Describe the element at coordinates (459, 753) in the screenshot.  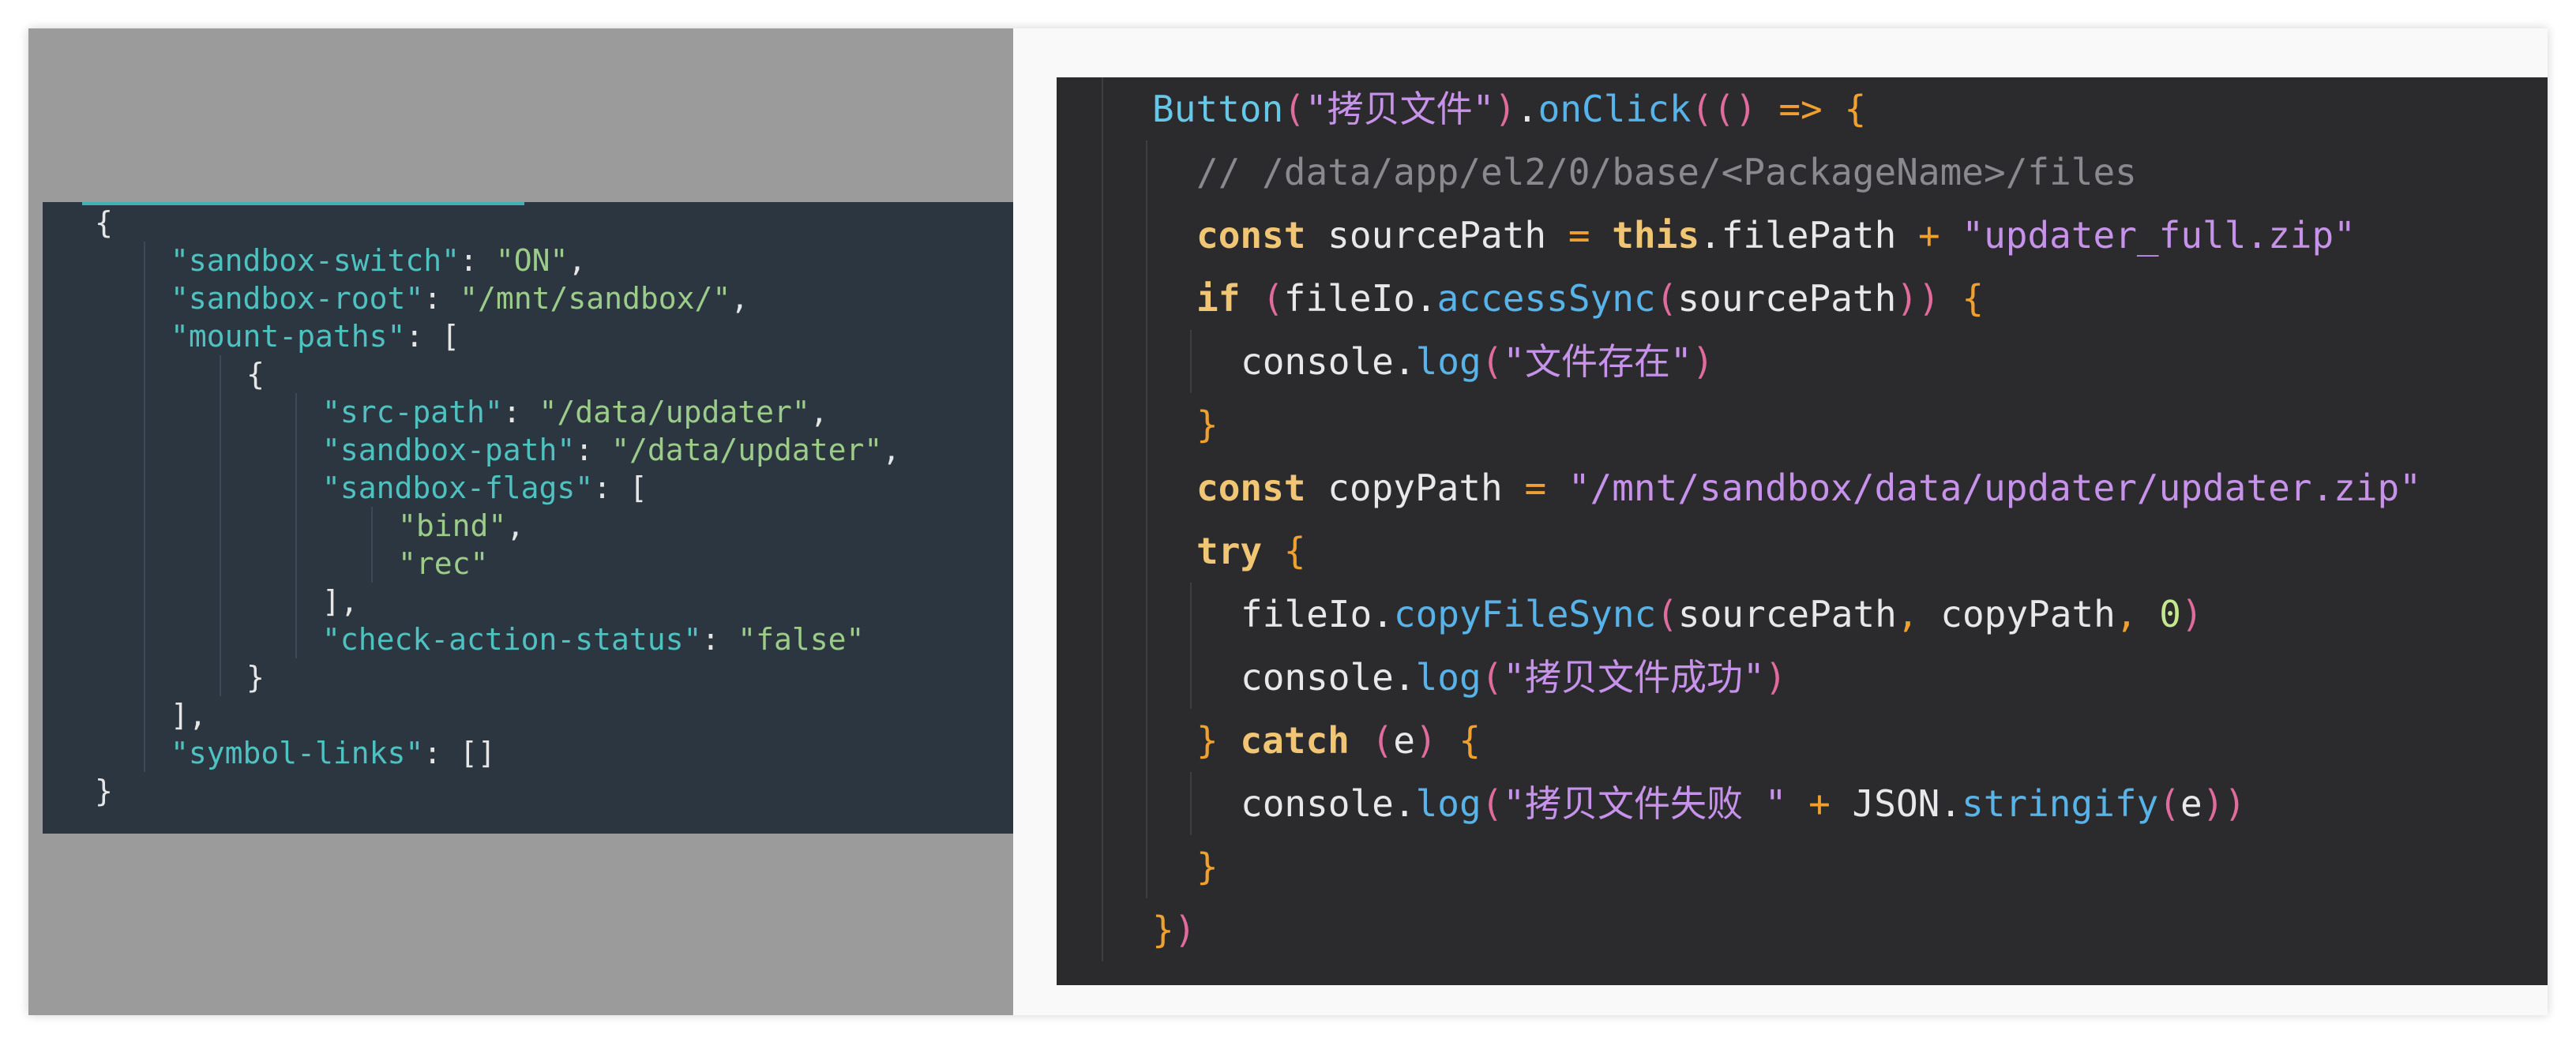
I see `json-token: : []` at that location.